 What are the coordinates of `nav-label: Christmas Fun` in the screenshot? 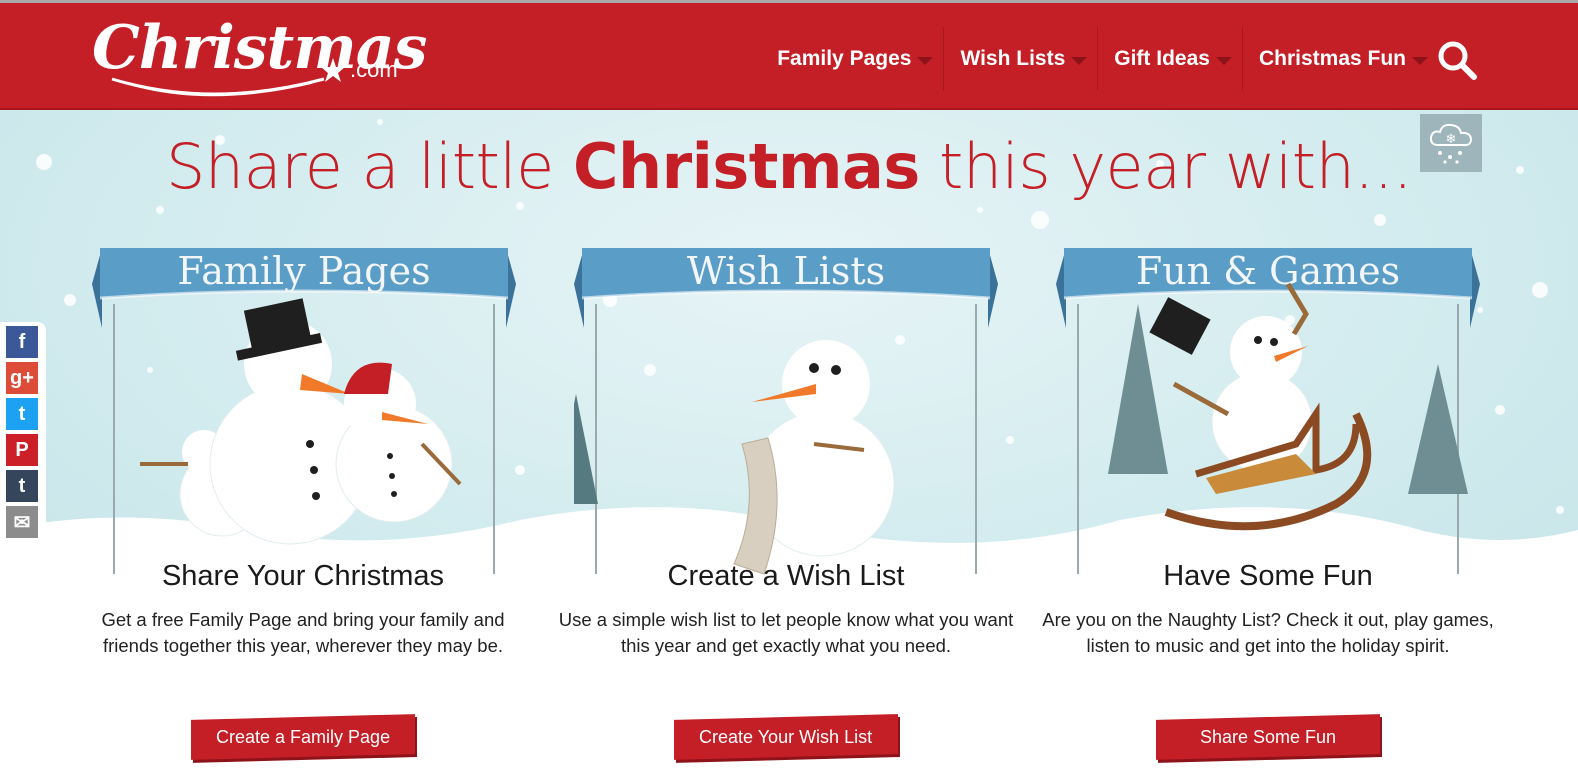 It's located at (1332, 58).